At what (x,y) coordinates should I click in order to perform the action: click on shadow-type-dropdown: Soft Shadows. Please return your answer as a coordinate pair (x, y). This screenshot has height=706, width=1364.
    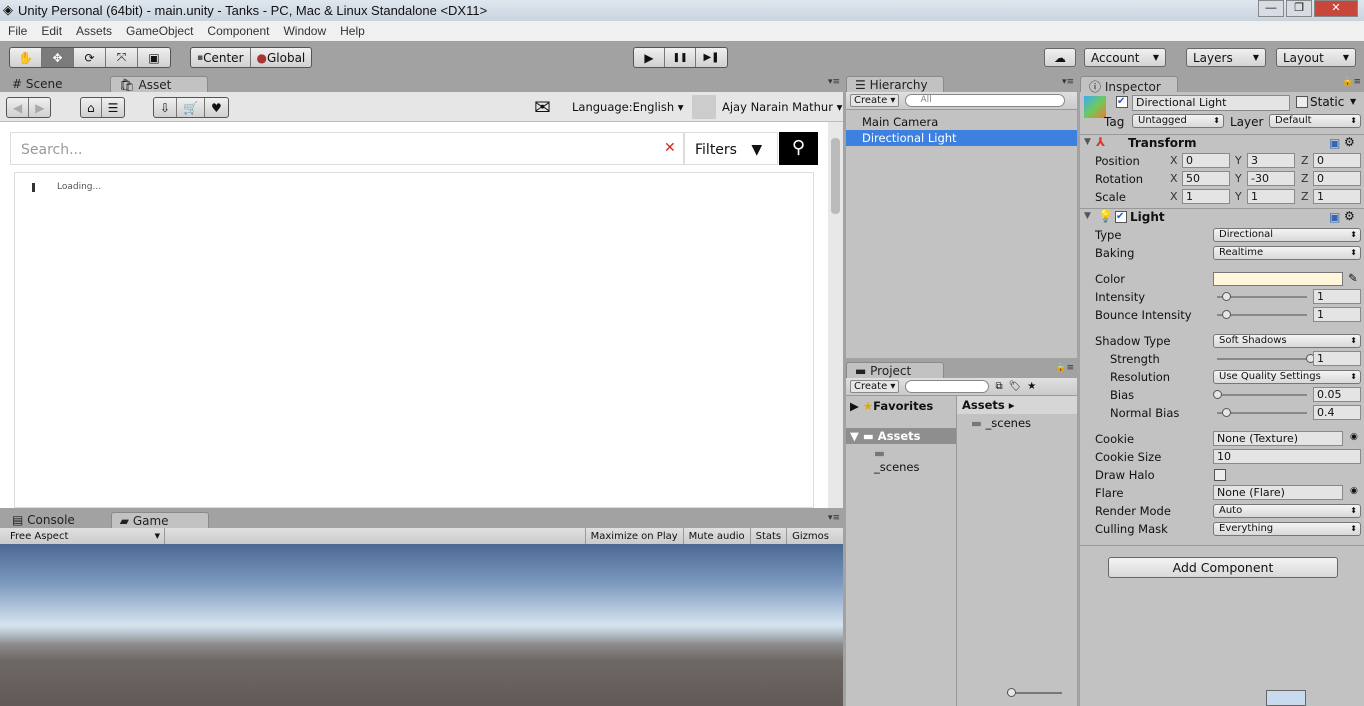
    Looking at the image, I should click on (1287, 341).